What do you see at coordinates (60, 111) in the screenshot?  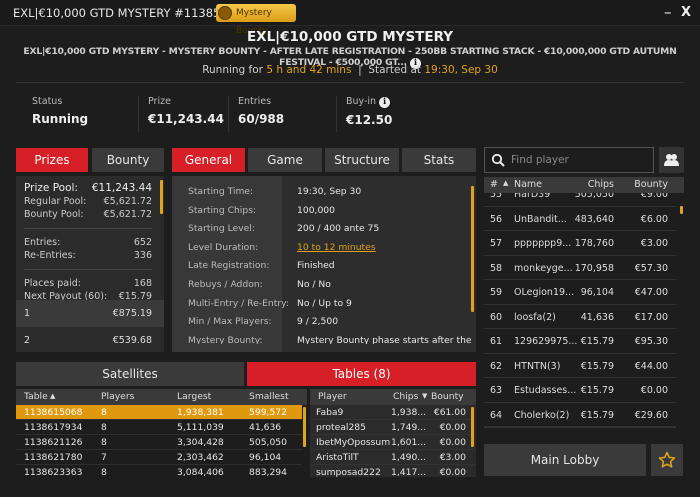 I see `stat-status: Status Running` at bounding box center [60, 111].